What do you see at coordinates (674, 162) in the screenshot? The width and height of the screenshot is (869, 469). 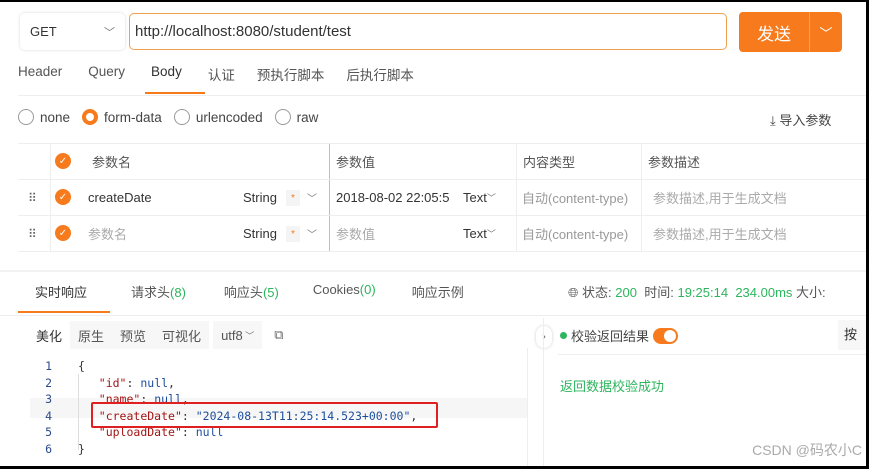 I see `header-desc: 参数描述` at bounding box center [674, 162].